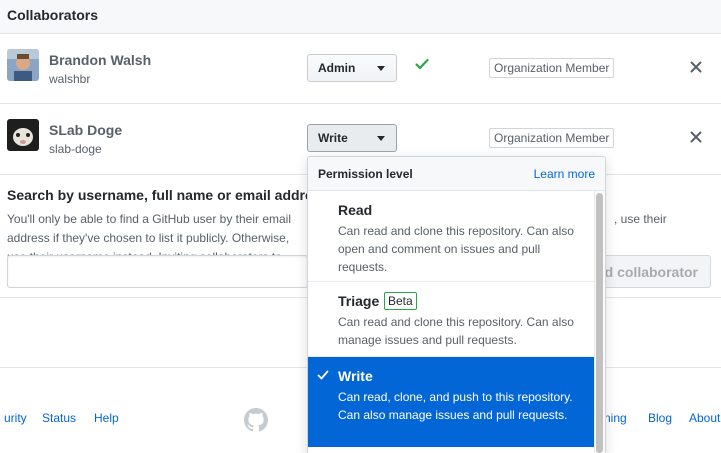 The image size is (721, 453). Describe the element at coordinates (256, 420) in the screenshot. I see `github-logo-icon` at that location.